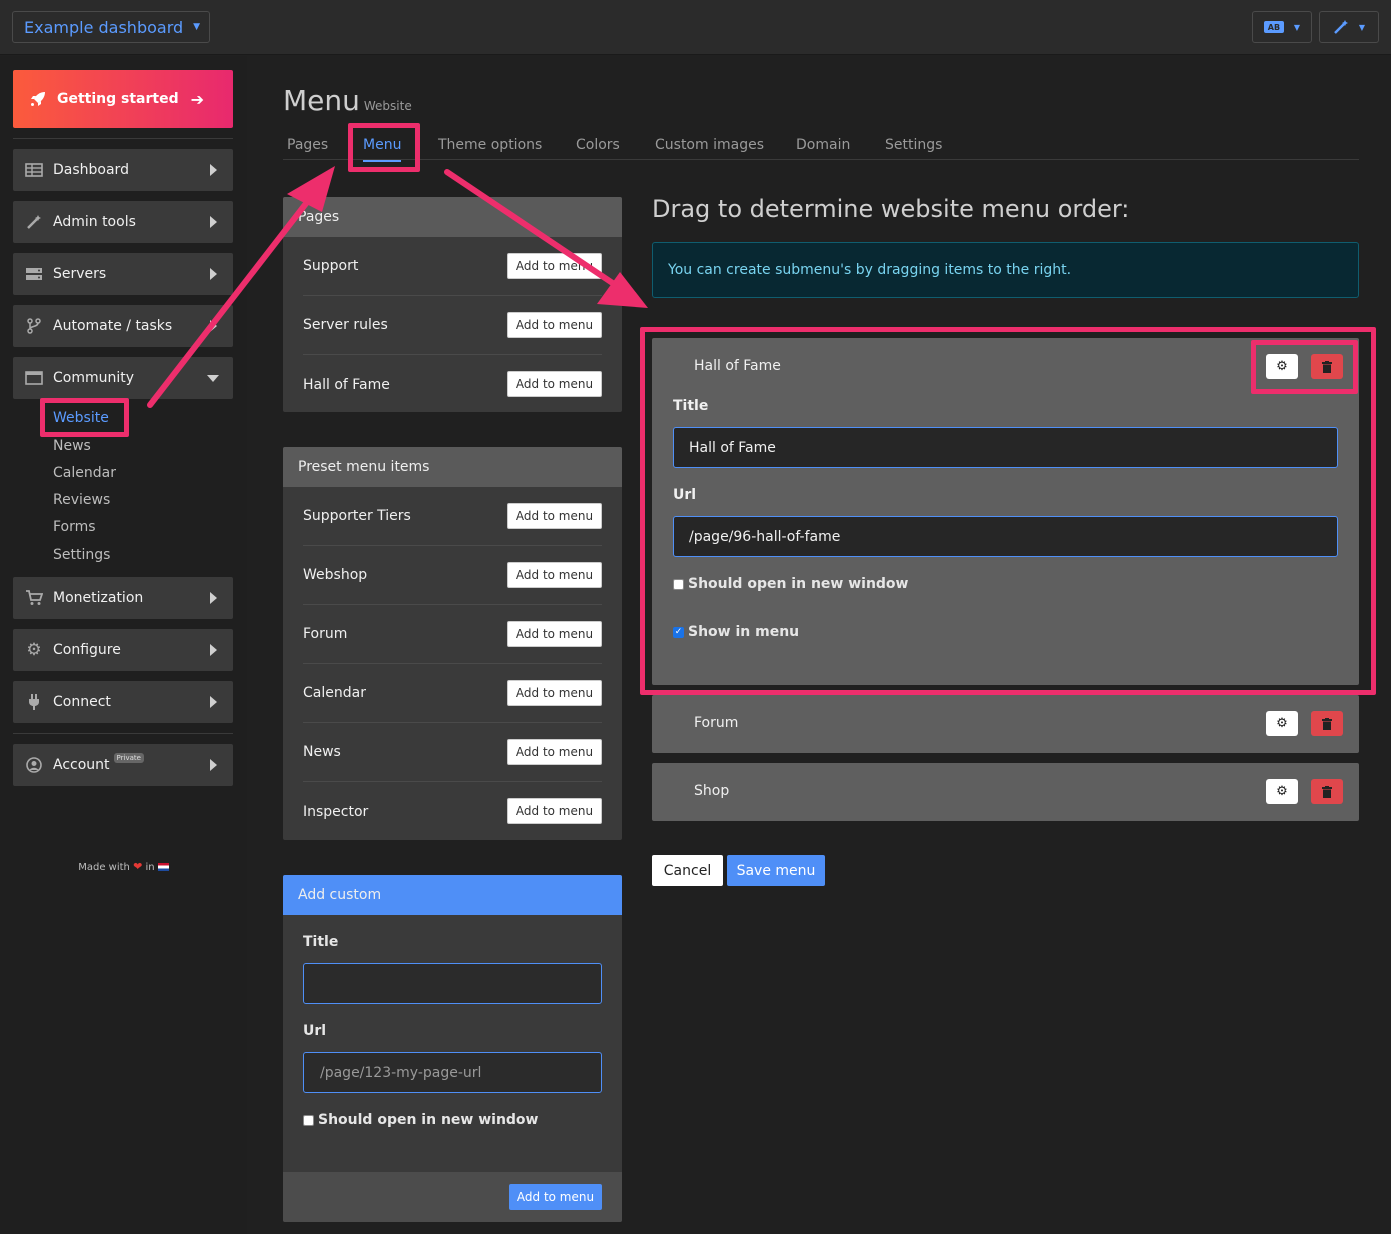  What do you see at coordinates (382, 145) in the screenshot?
I see `tab-menu: Menu` at bounding box center [382, 145].